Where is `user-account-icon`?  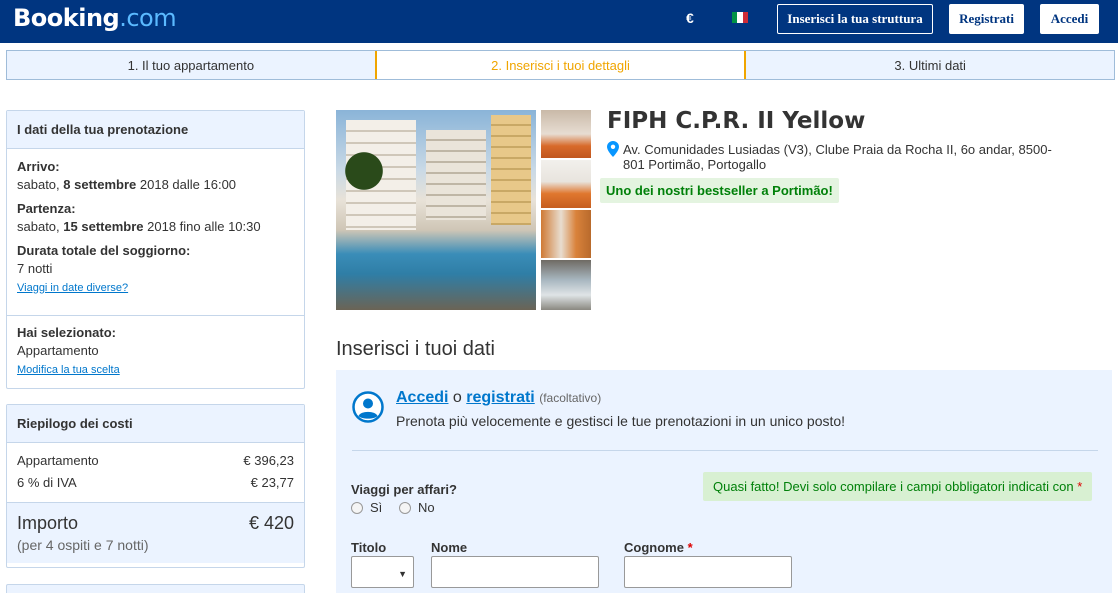 user-account-icon is located at coordinates (368, 407).